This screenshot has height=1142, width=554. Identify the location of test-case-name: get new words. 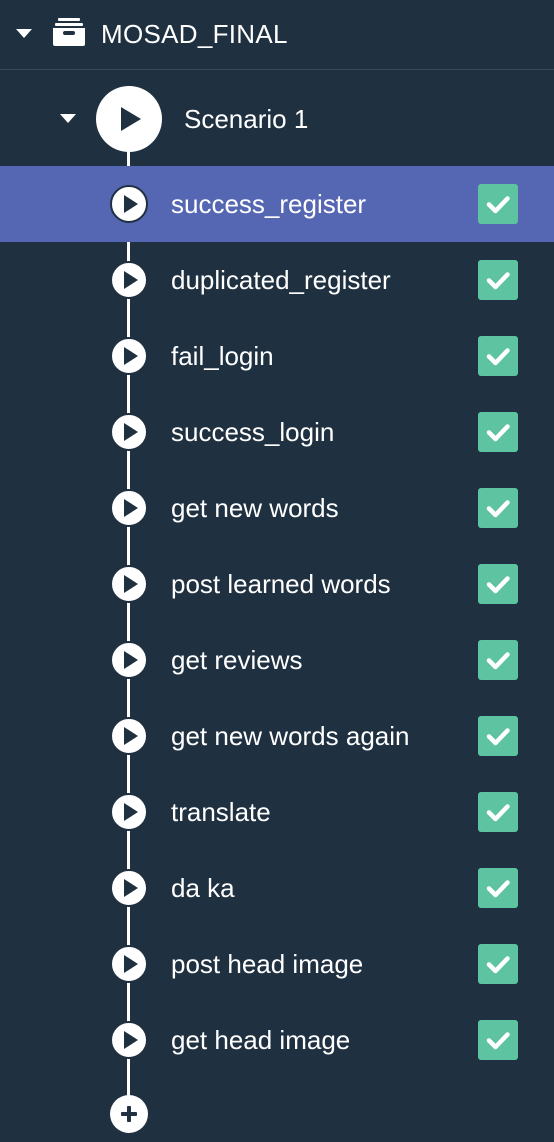
(255, 508).